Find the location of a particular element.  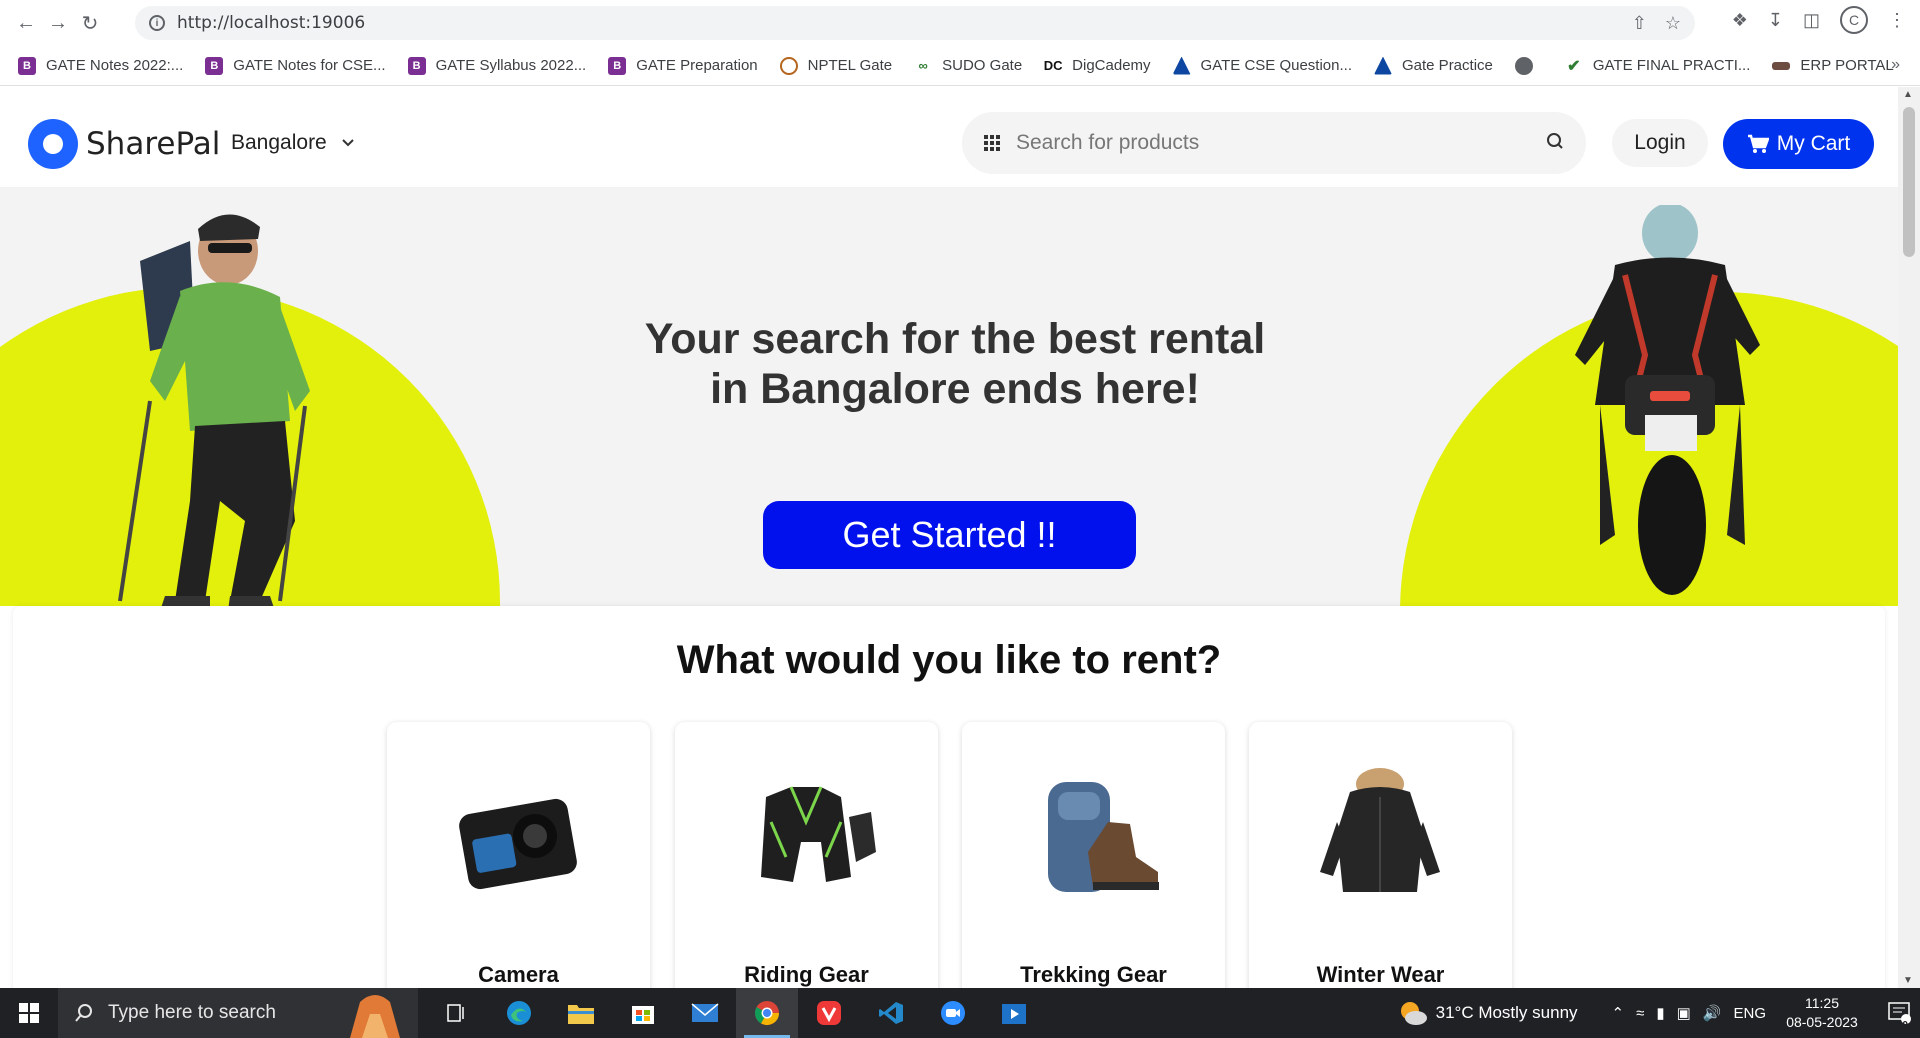

category-card-trekking-gear: Trekking Gear is located at coordinates (1093, 855).